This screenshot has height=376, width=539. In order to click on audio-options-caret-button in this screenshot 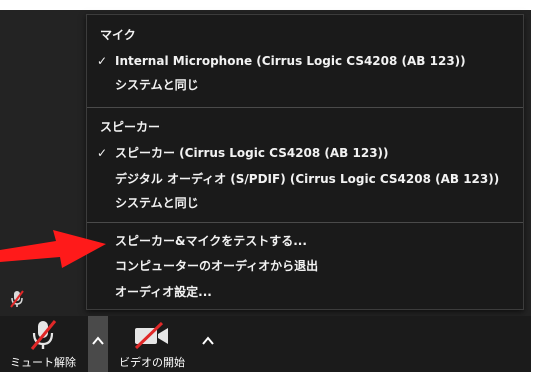, I will do `click(98, 344)`.